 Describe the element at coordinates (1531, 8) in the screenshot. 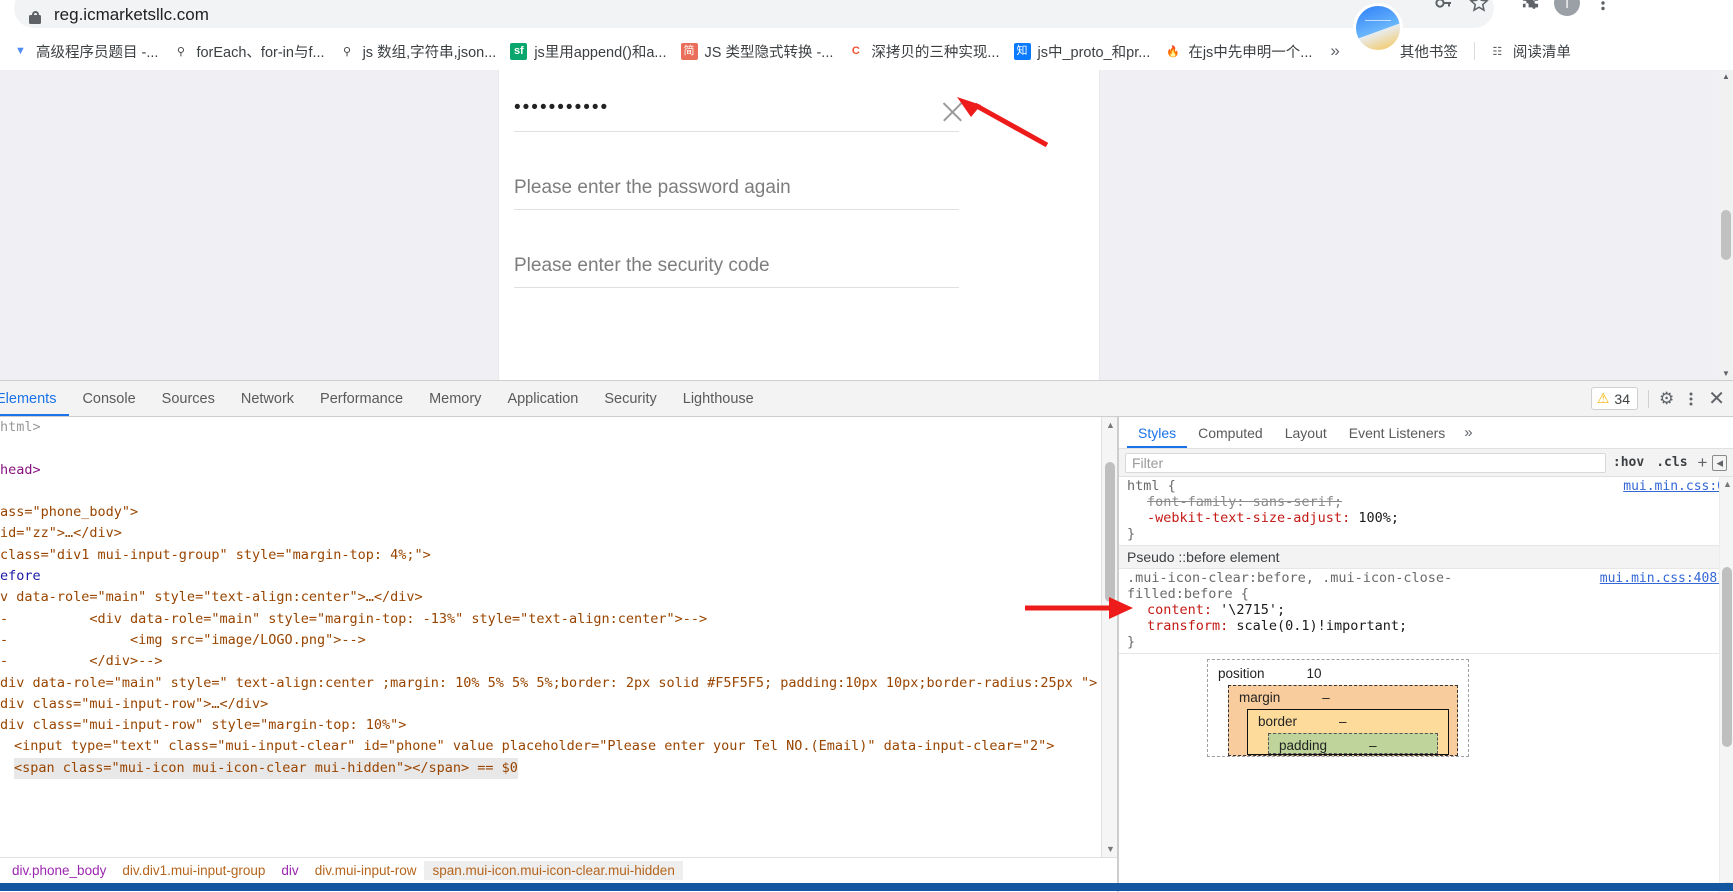

I see `extensions-puzzle-icon` at that location.